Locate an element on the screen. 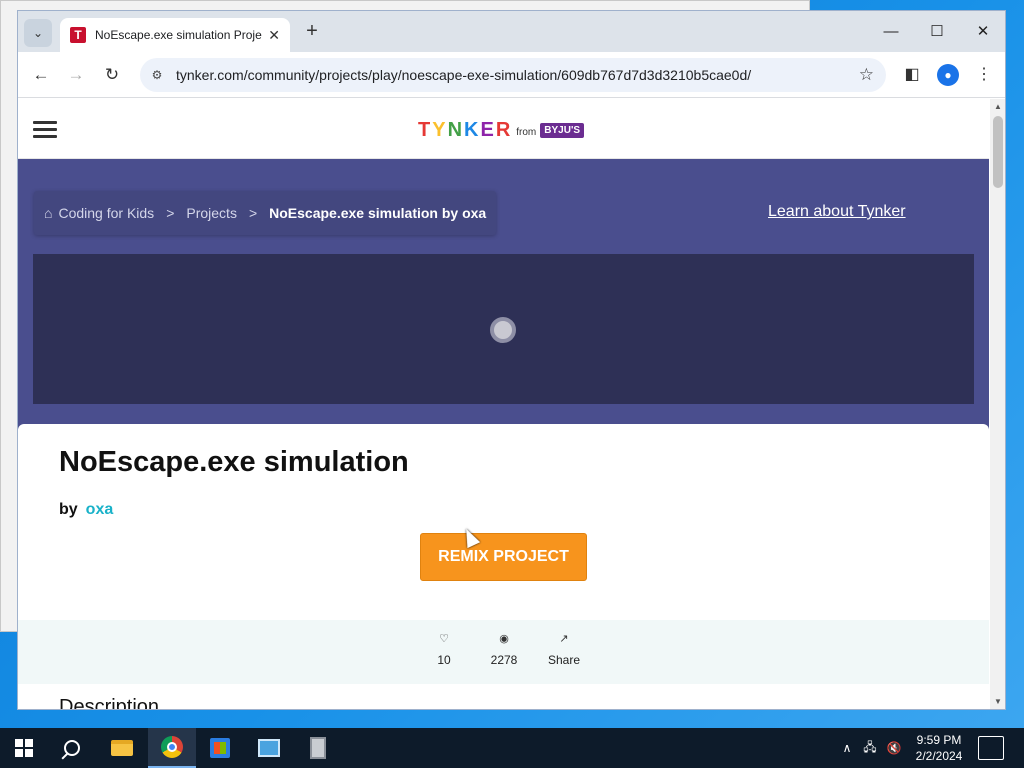 The width and height of the screenshot is (1024, 768). site-header: TYNKER from BYJU'S is located at coordinates (503, 129).